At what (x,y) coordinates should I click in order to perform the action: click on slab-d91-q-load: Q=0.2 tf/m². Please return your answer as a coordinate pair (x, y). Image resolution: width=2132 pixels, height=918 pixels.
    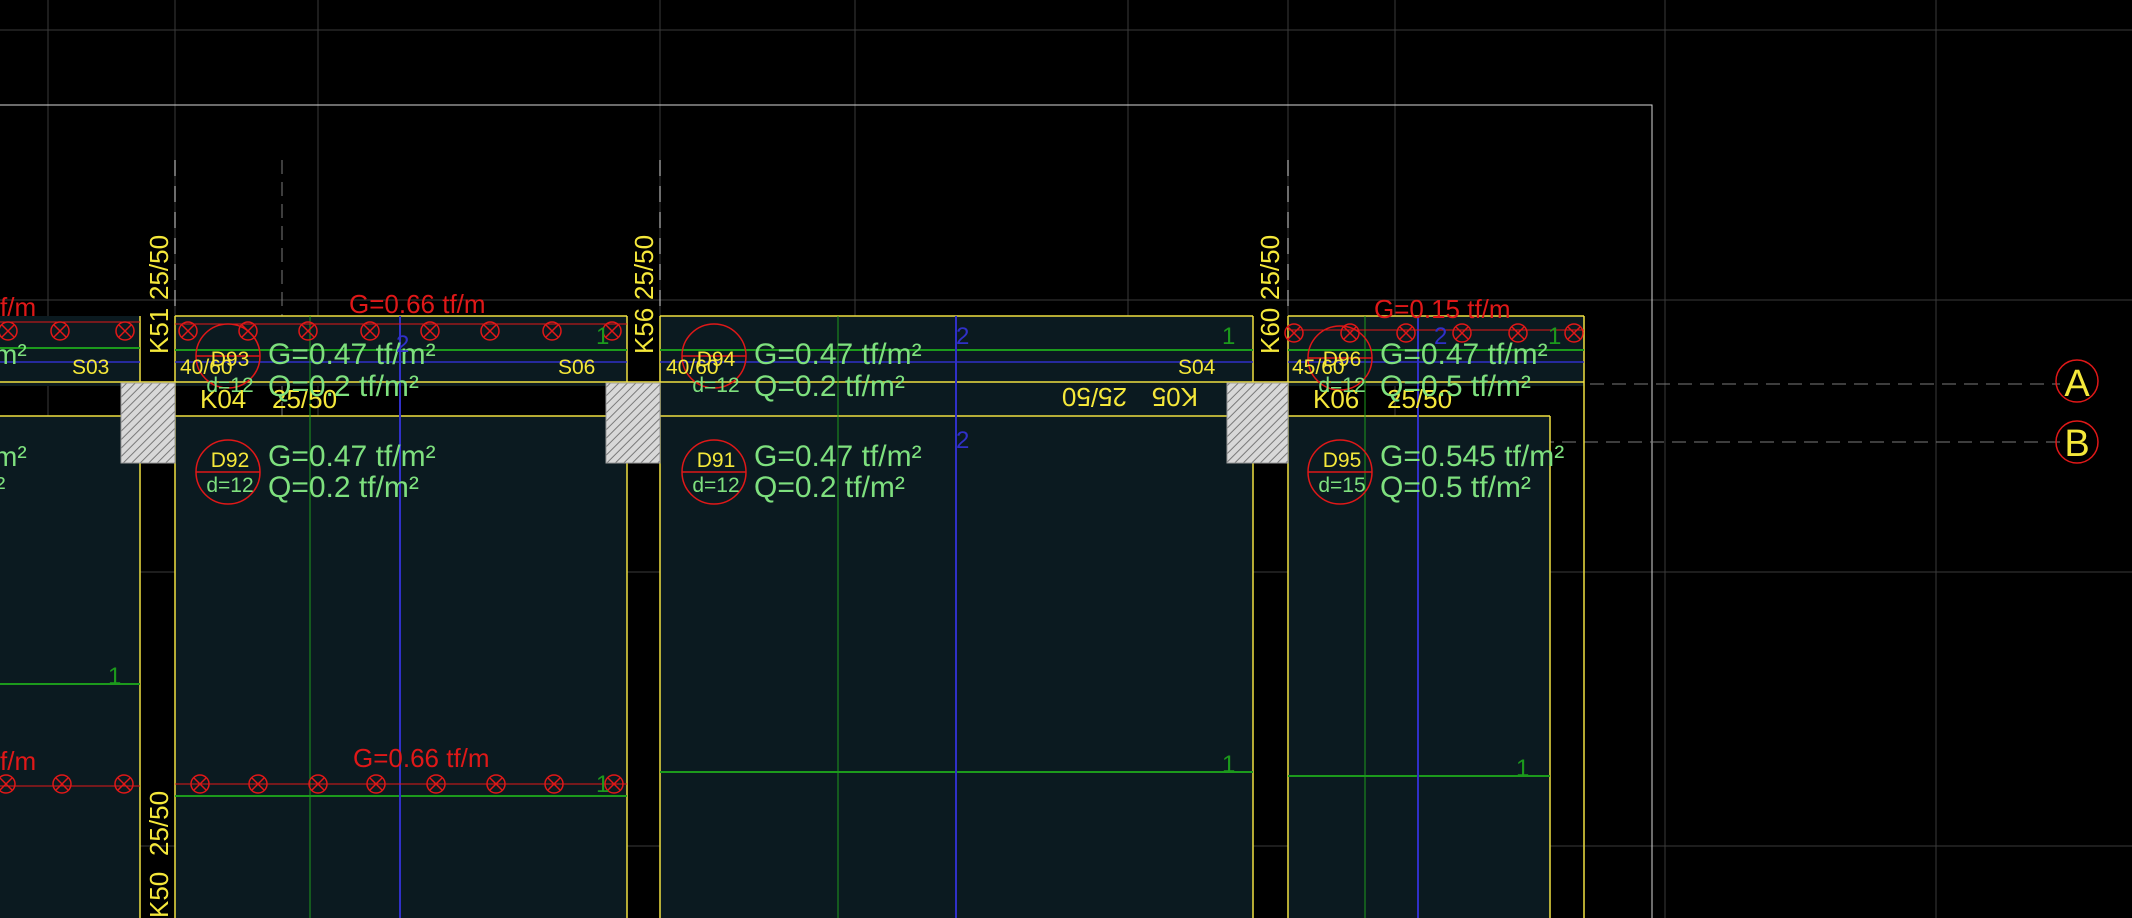
    Looking at the image, I should click on (829, 487).